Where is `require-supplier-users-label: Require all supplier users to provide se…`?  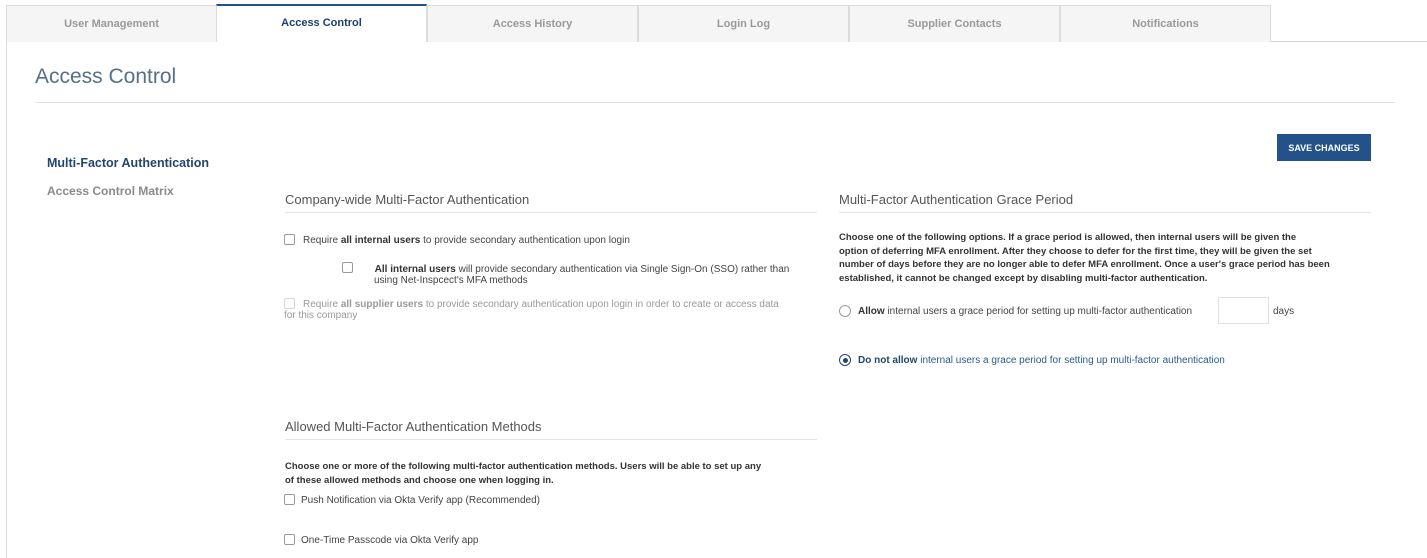 require-supplier-users-label: Require all supplier users to provide se… is located at coordinates (531, 310).